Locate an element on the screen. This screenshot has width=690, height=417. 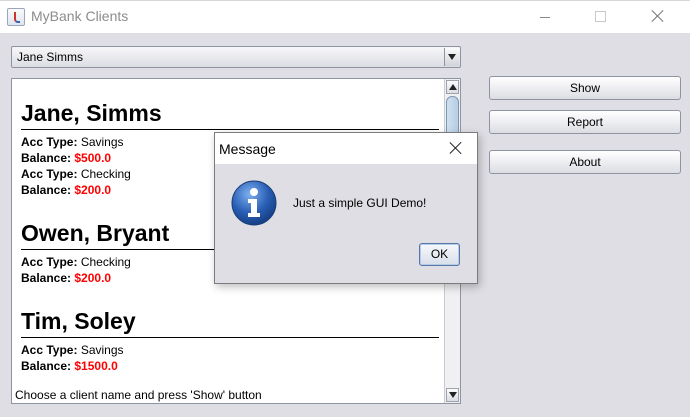
java-app-icon is located at coordinates (16, 17).